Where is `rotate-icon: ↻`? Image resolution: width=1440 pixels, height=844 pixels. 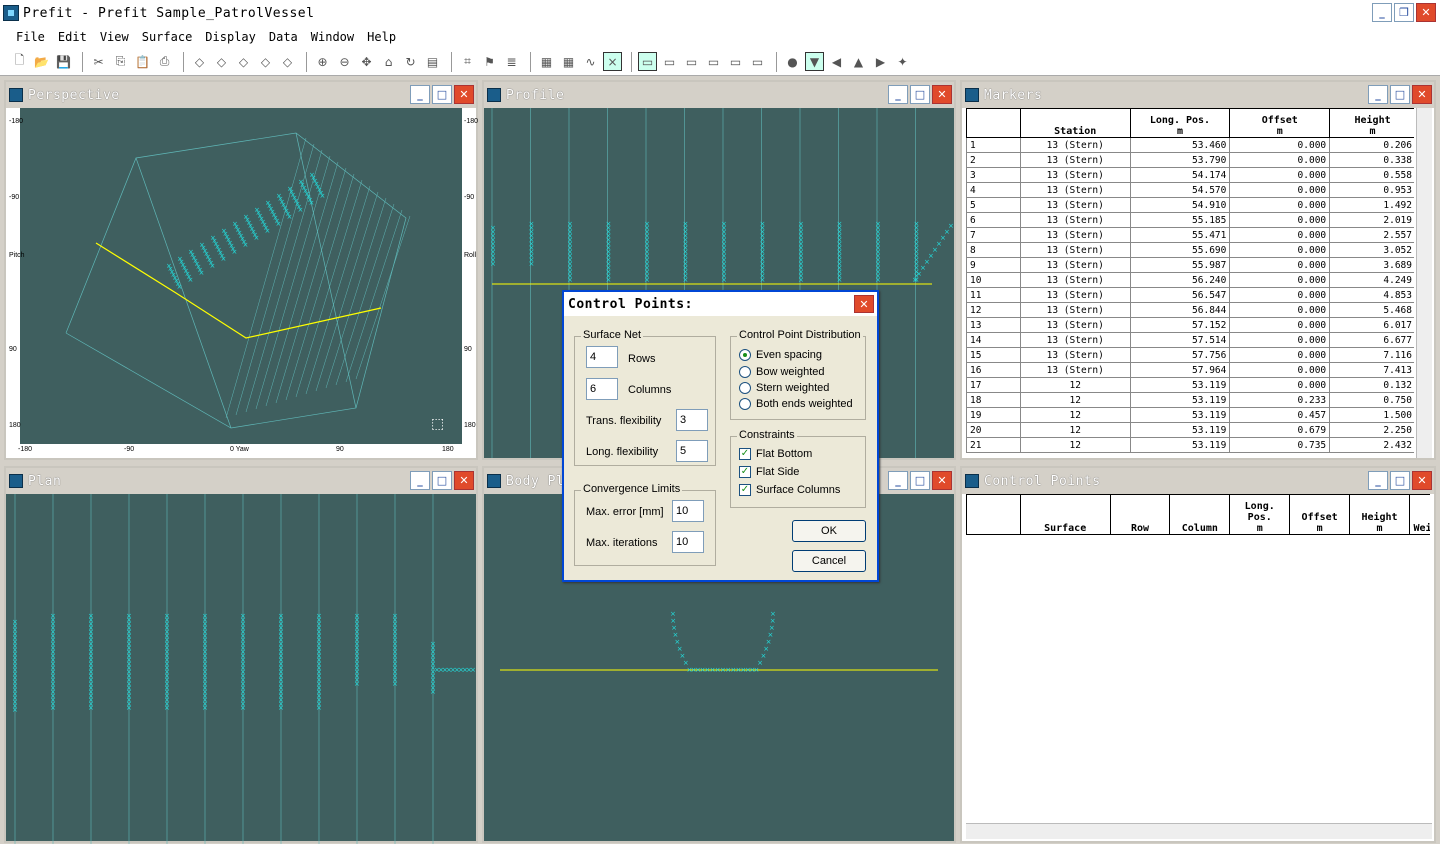
rotate-icon: ↻ is located at coordinates (410, 61).